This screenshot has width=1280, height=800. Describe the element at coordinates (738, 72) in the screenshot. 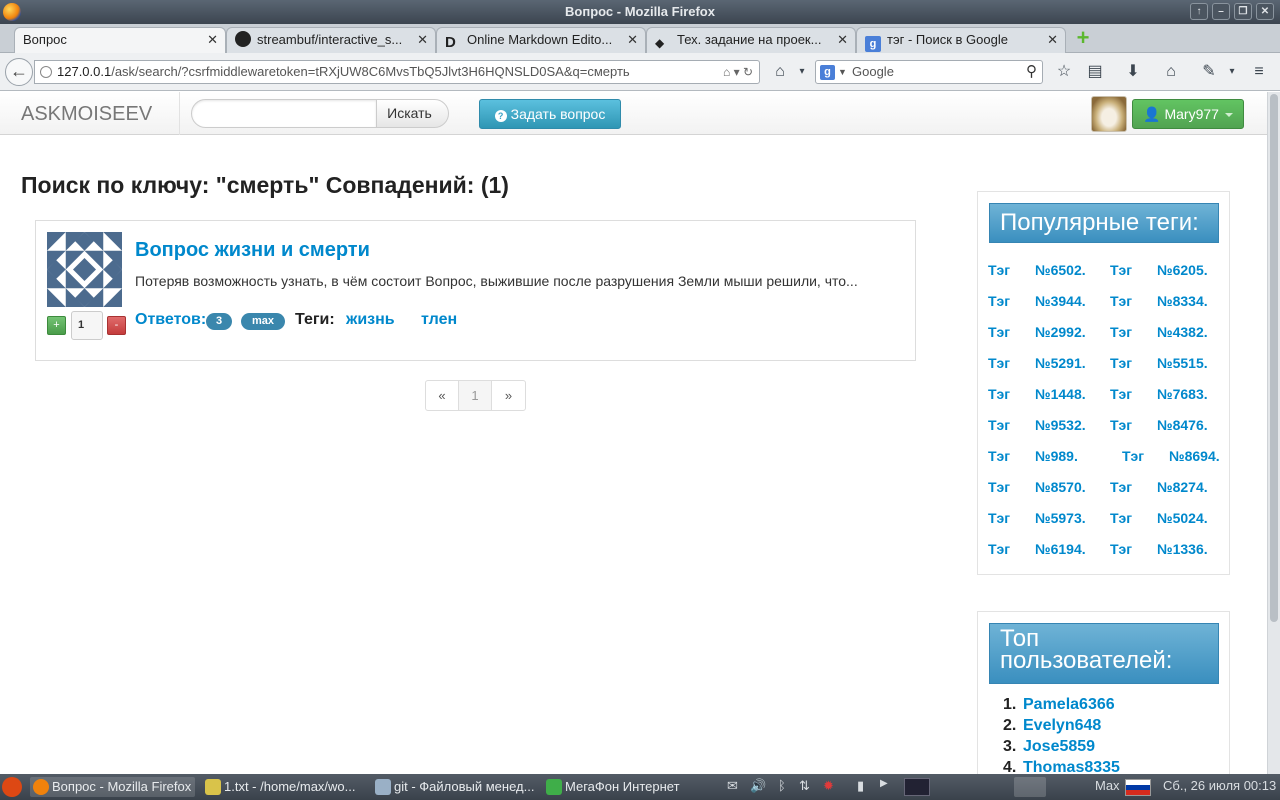

I see `url-bar-icons: ⌂ ▾ ↻` at that location.